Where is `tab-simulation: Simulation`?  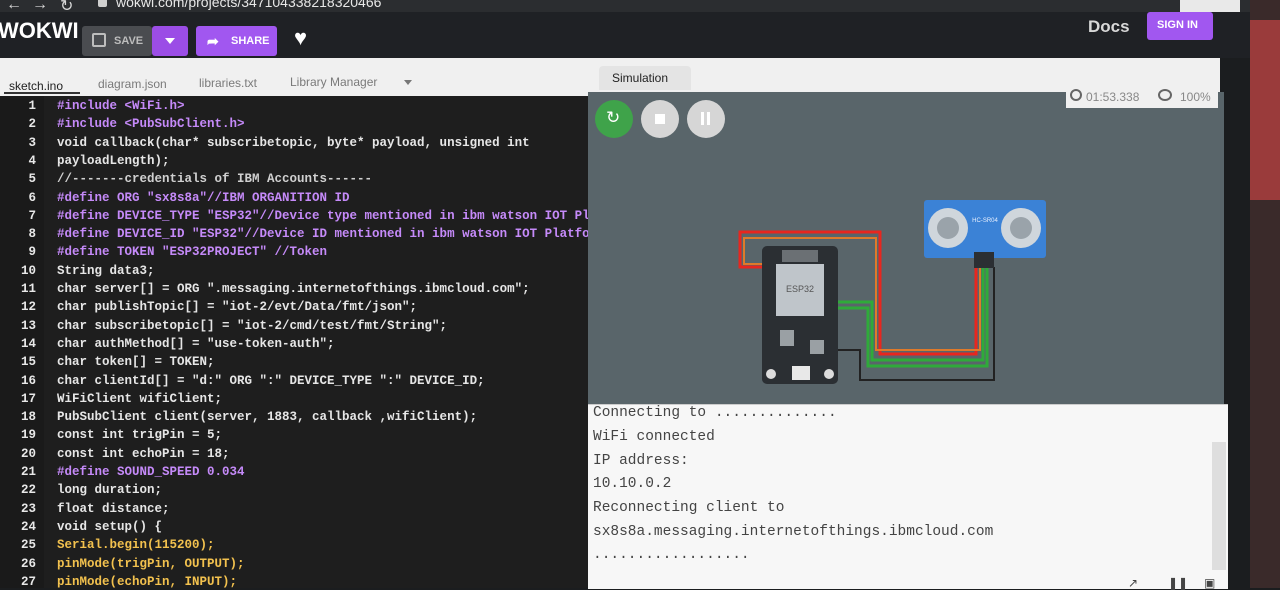 tab-simulation: Simulation is located at coordinates (645, 78).